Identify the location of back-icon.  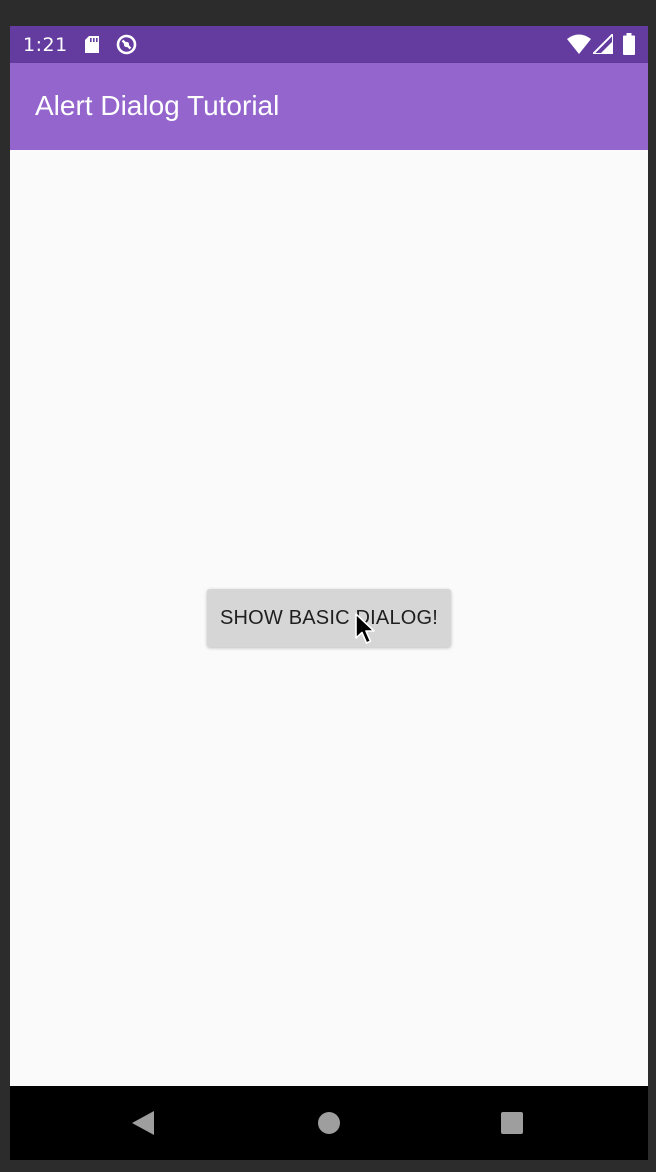
(143, 1123).